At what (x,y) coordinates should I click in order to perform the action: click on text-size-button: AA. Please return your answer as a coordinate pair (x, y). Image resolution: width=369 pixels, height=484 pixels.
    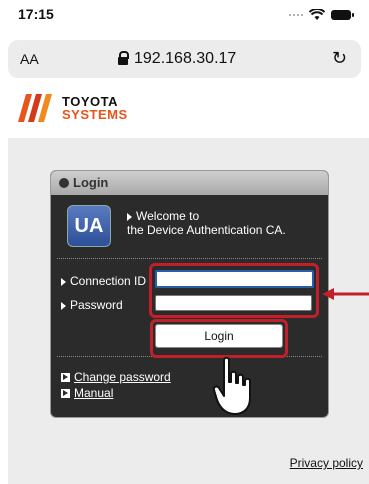
    Looking at the image, I should click on (29, 59).